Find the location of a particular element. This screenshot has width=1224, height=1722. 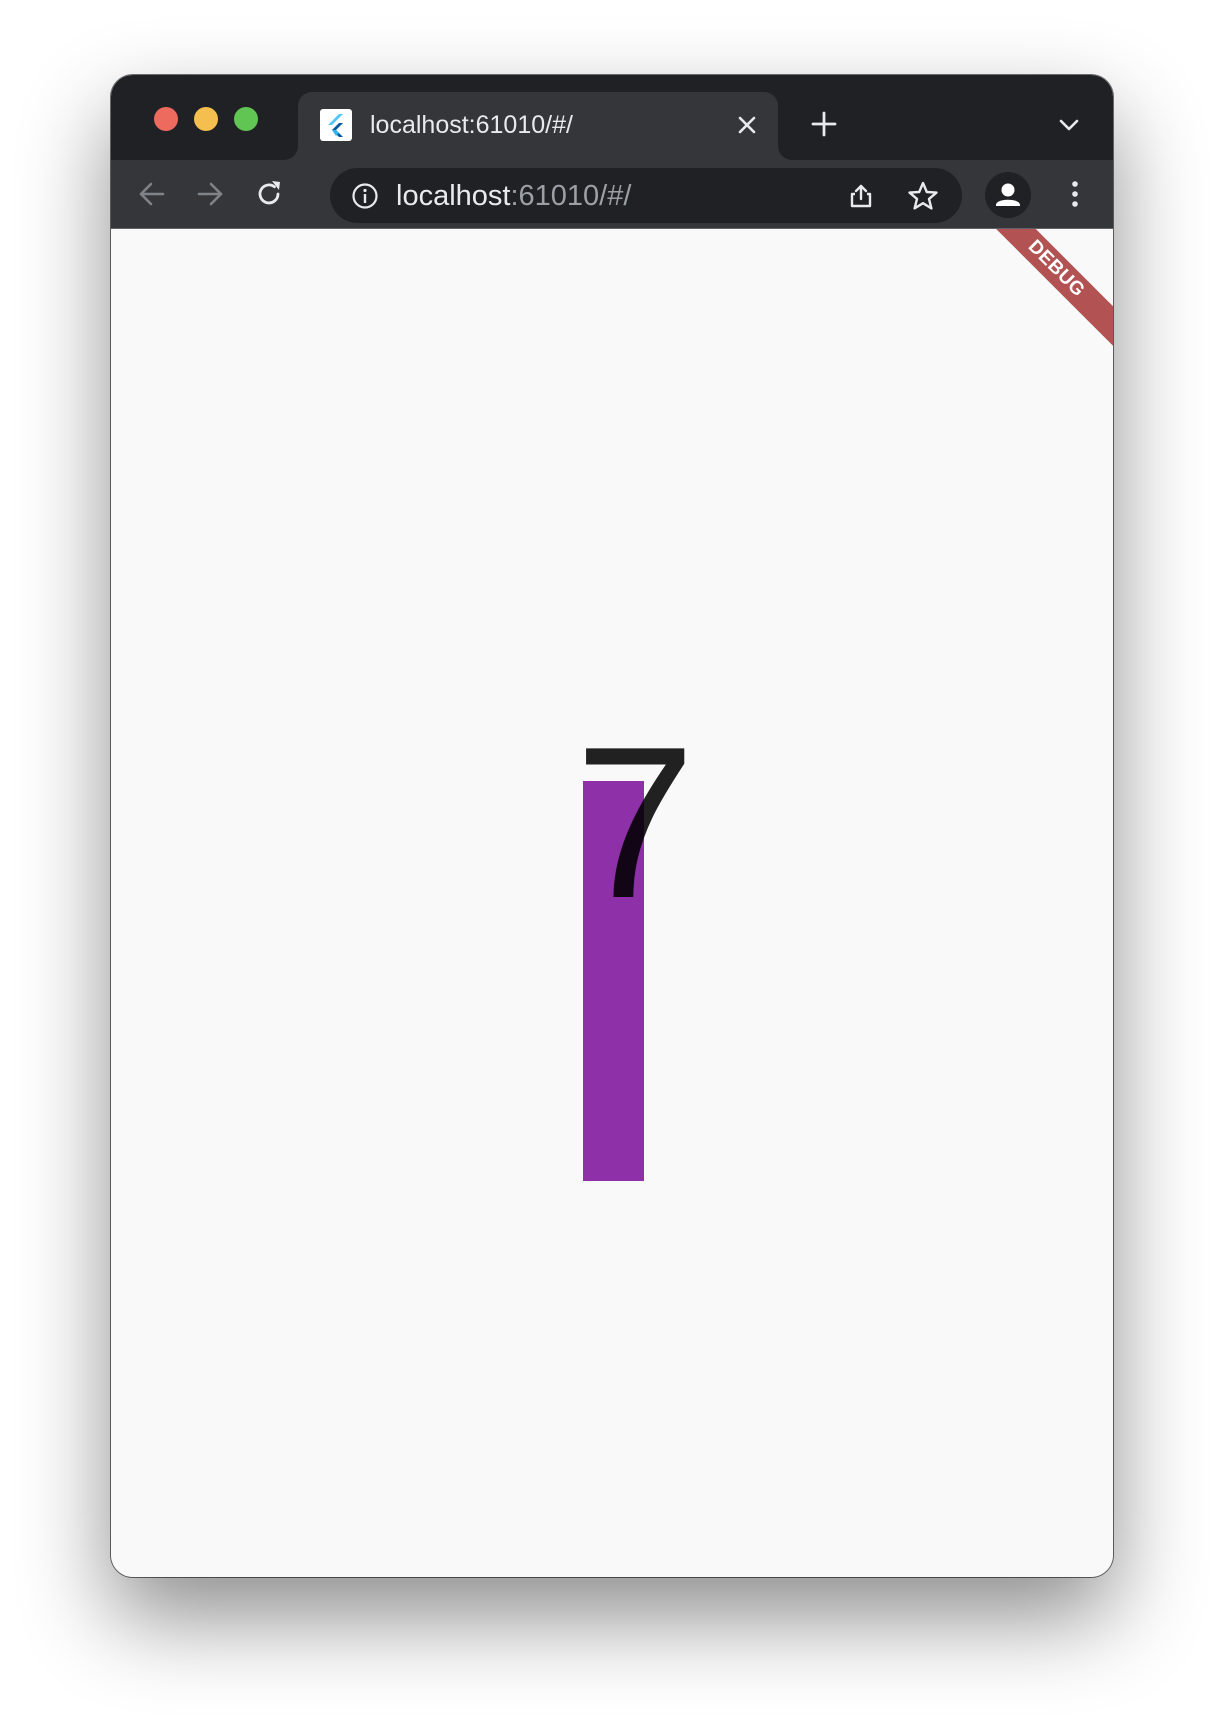

share-icon is located at coordinates (861, 195).